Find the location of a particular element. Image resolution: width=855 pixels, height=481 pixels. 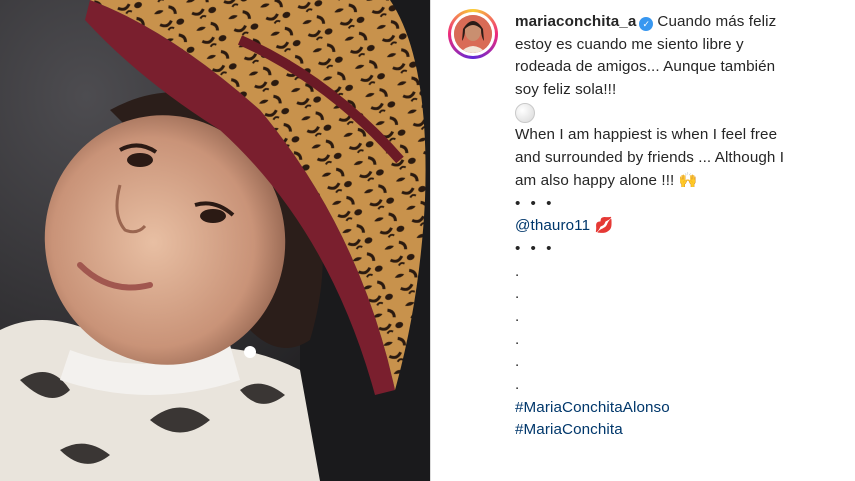

kiss-lips-emoji-icon: 💋 is located at coordinates (604, 226).